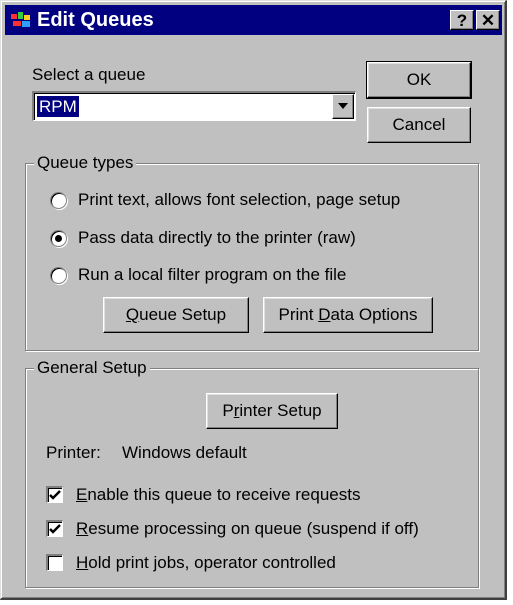  Describe the element at coordinates (253, 20) in the screenshot. I see `title-bar: Edit Queues ? ✕` at that location.